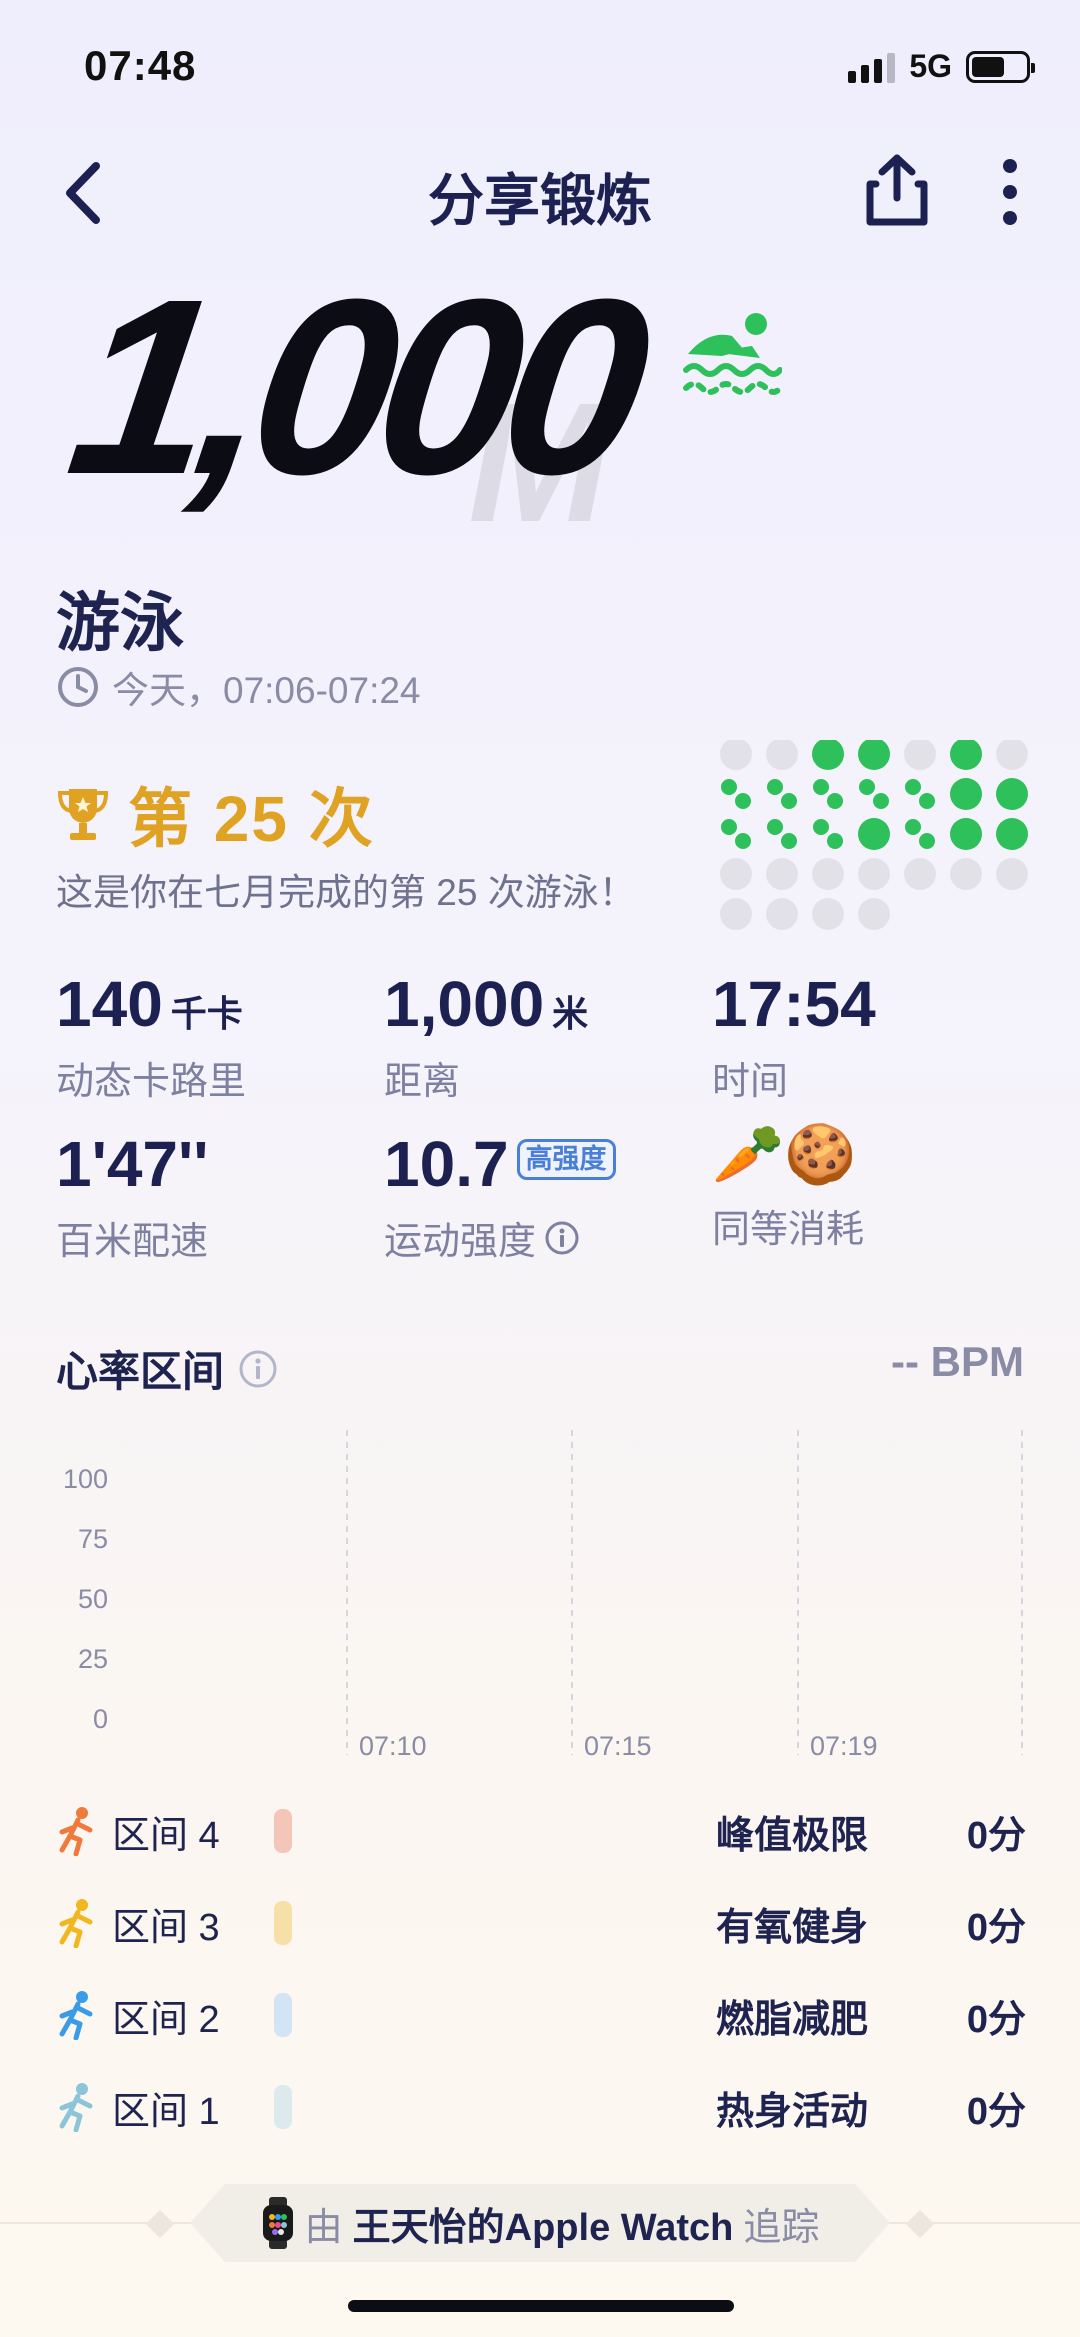 Image resolution: width=1080 pixels, height=2337 pixels. What do you see at coordinates (422, 1082) in the screenshot?
I see `distance-label: 距离` at bounding box center [422, 1082].